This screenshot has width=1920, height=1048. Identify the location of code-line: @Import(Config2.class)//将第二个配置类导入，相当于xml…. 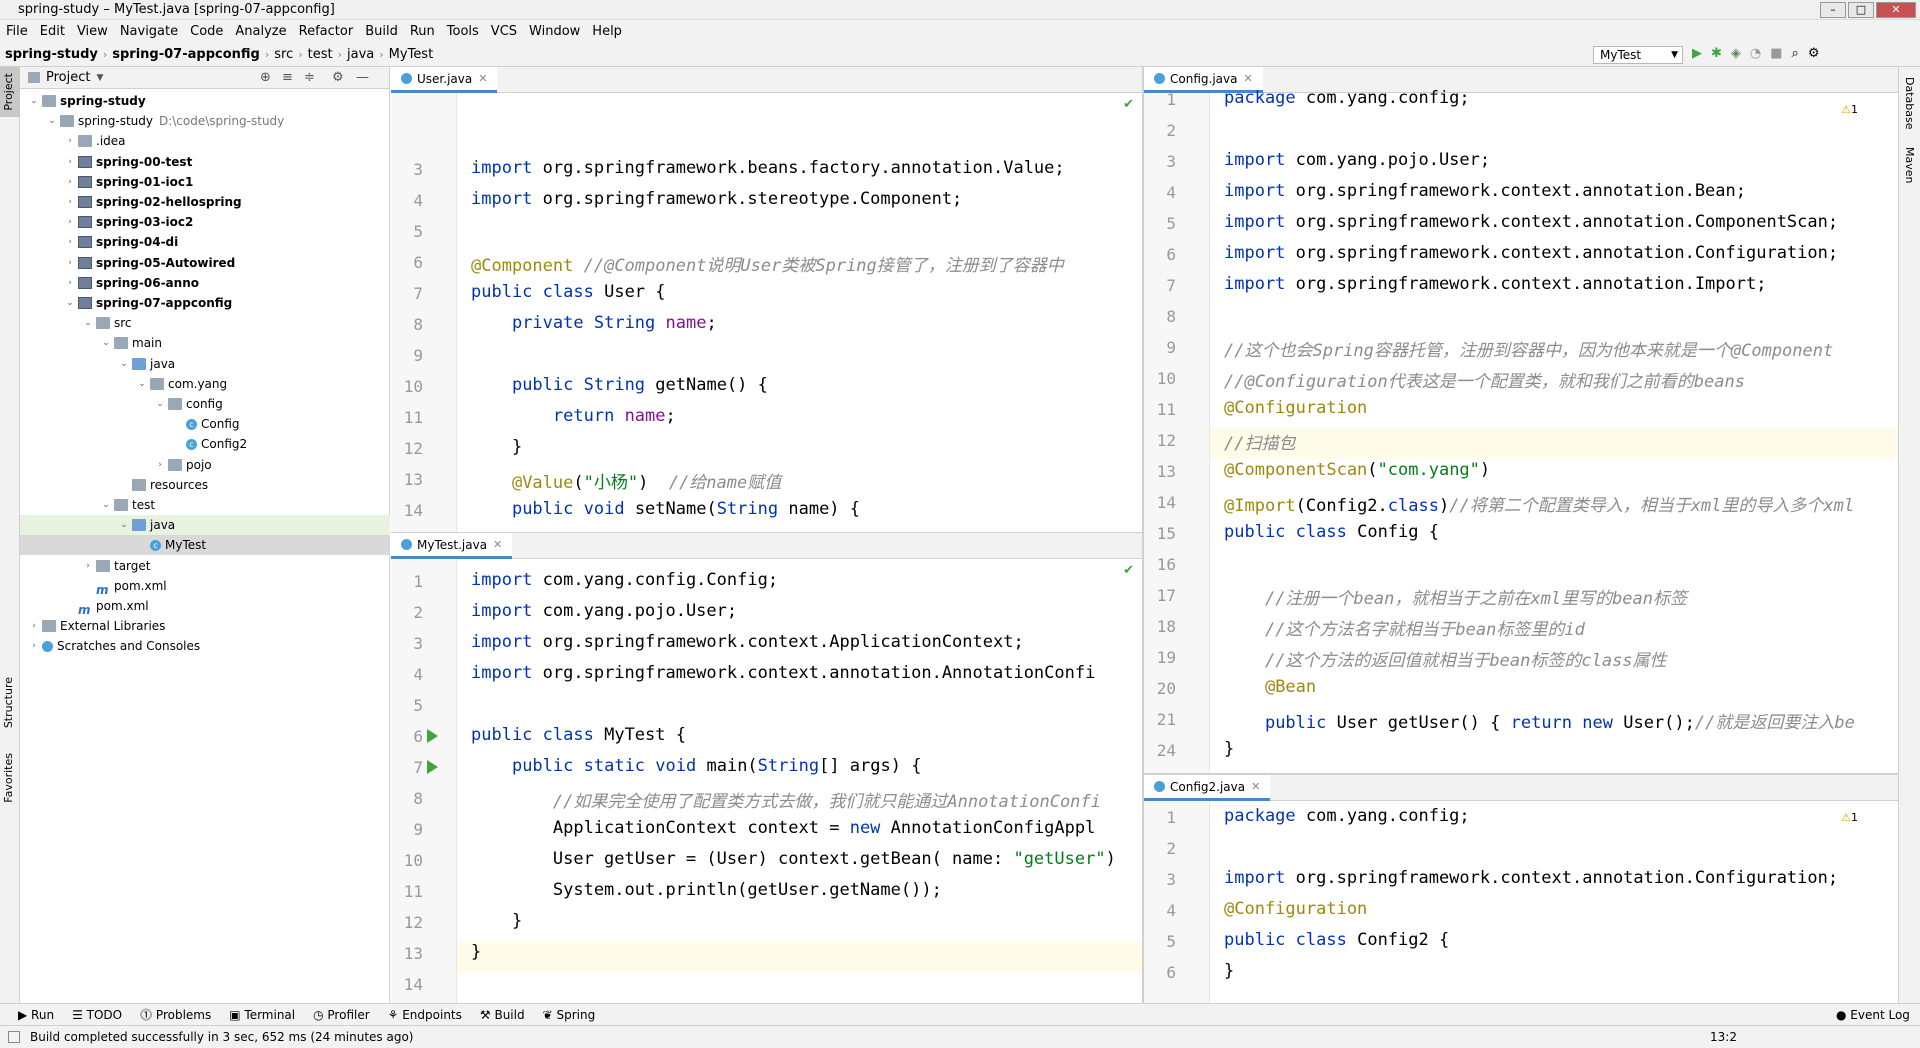
(1539, 503).